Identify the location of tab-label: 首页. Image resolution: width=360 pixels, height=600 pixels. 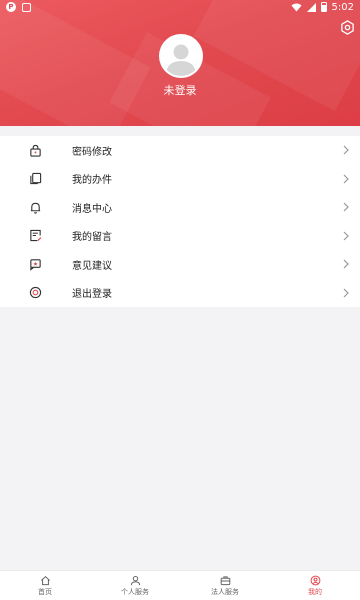
(45, 591).